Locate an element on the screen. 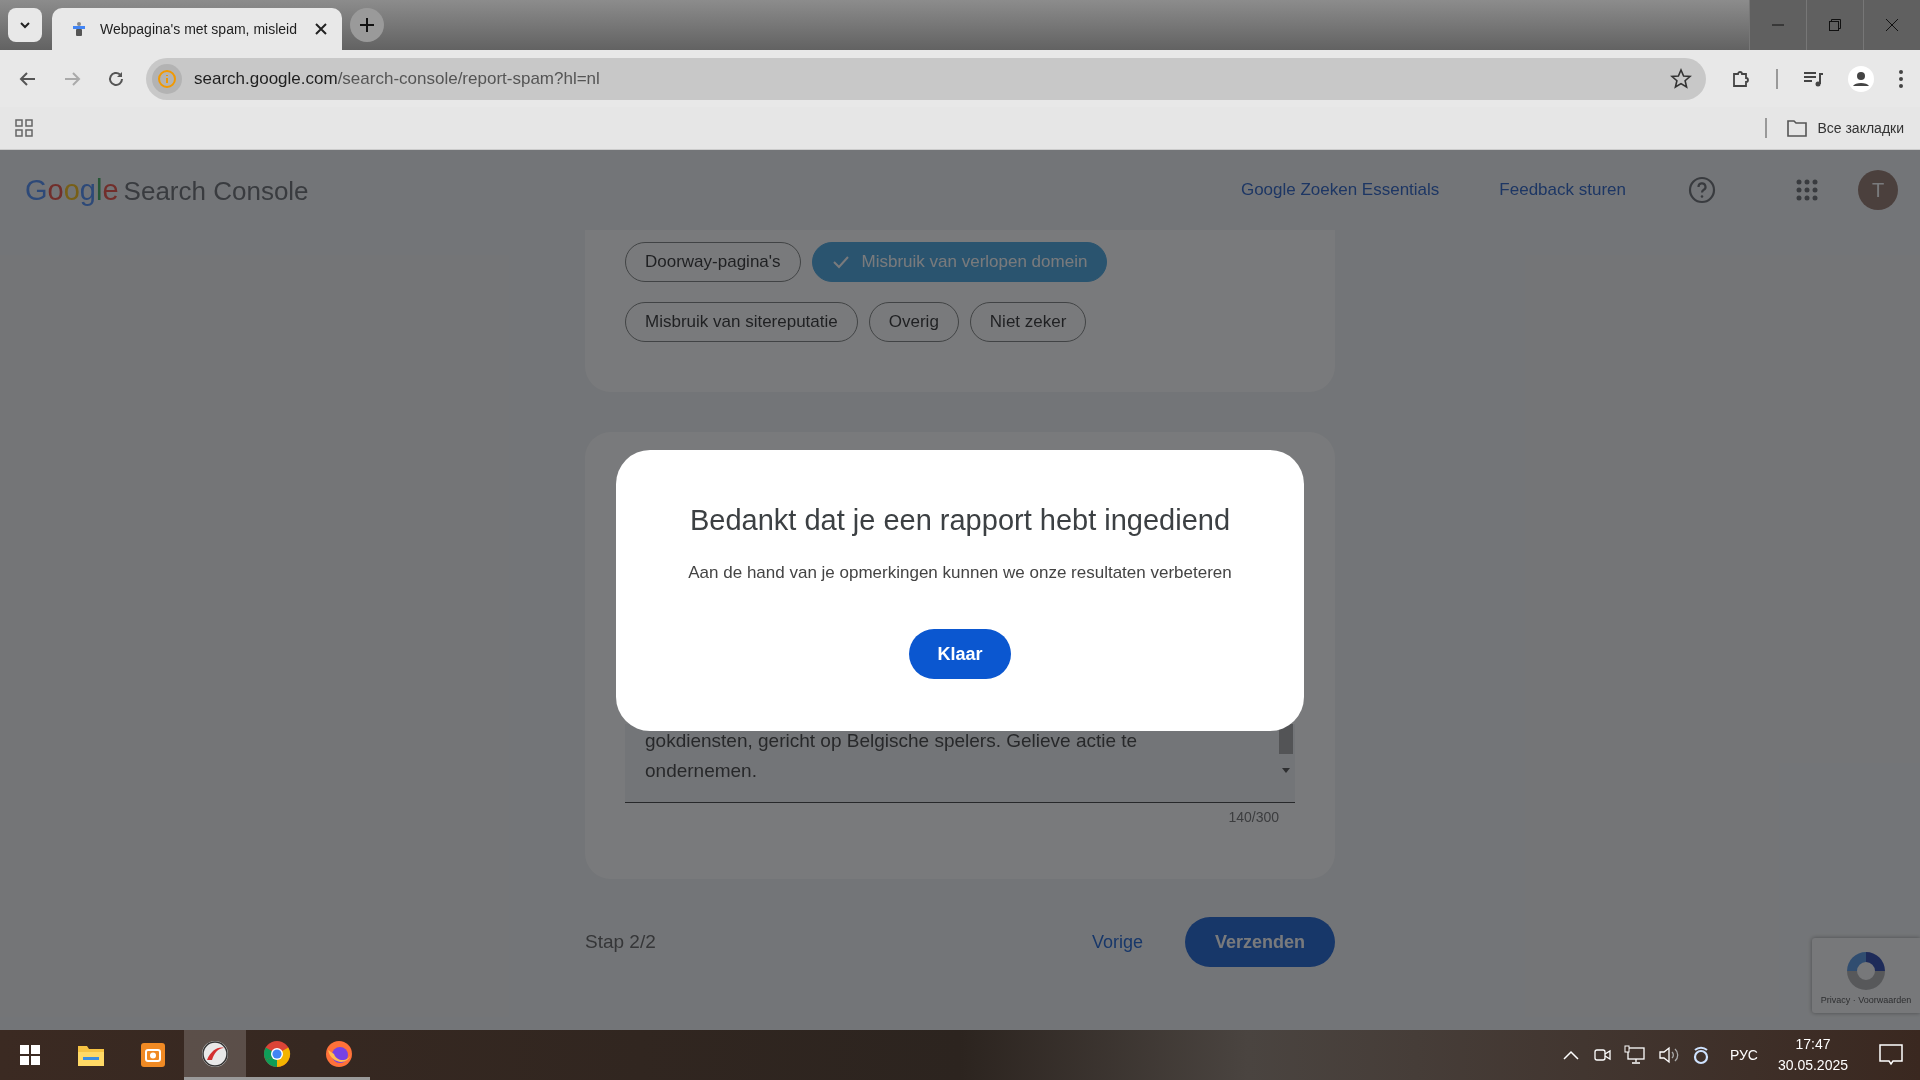  step-indicator: Stap 2/2 is located at coordinates (620, 942).